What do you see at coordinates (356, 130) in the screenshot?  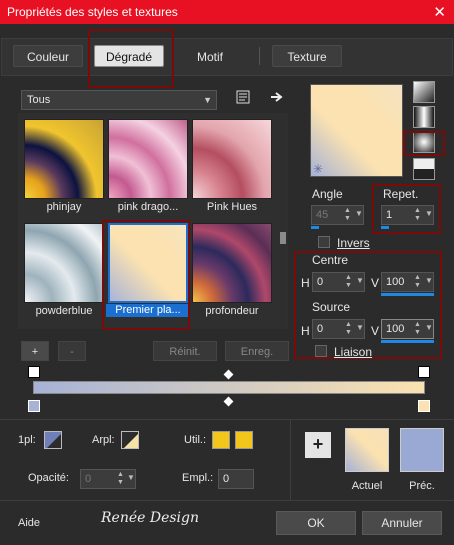 I see `gradient-preview: ✳` at bounding box center [356, 130].